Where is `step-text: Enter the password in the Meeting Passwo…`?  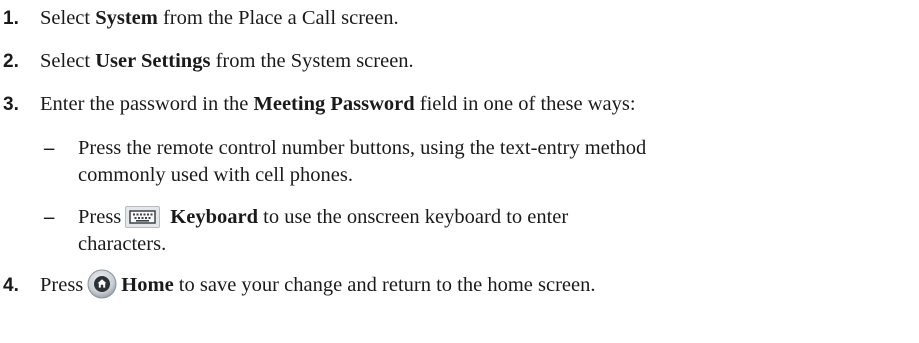 step-text: Enter the password in the Meeting Passwo… is located at coordinates (338, 104).